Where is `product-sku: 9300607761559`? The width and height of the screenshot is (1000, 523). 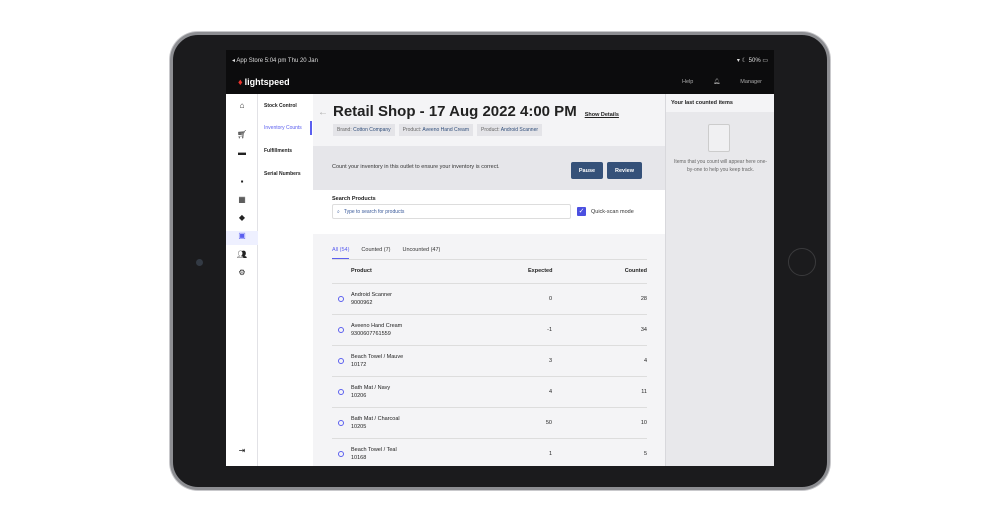 product-sku: 9300607761559 is located at coordinates (371, 334).